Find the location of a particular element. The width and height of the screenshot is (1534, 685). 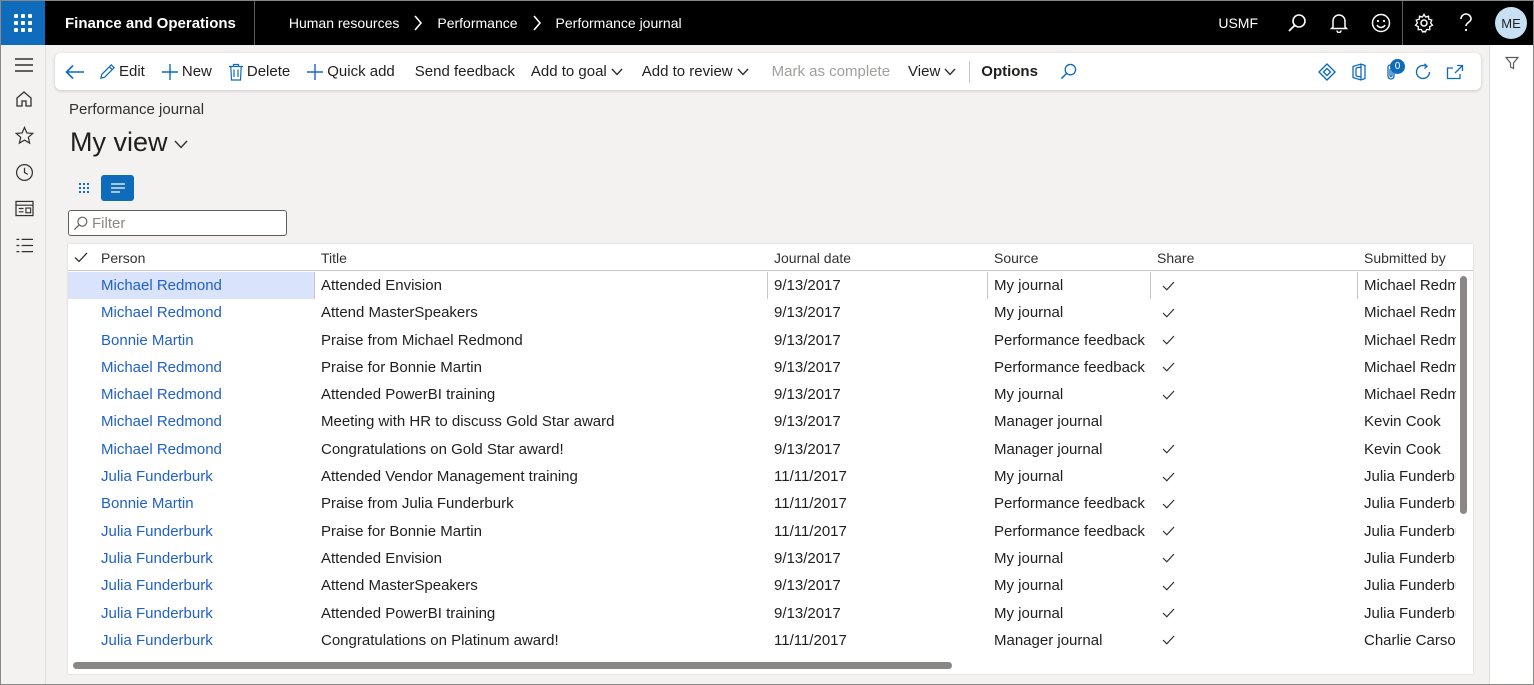

filter-input is located at coordinates (182, 223).